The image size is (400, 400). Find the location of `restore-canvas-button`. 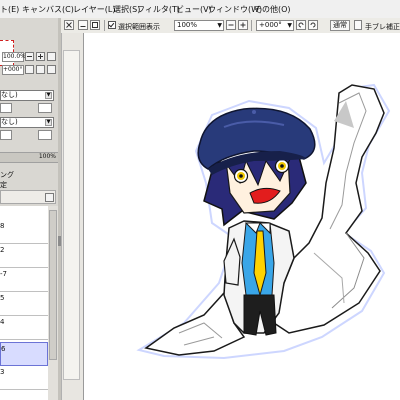

restore-canvas-button is located at coordinates (95, 25).